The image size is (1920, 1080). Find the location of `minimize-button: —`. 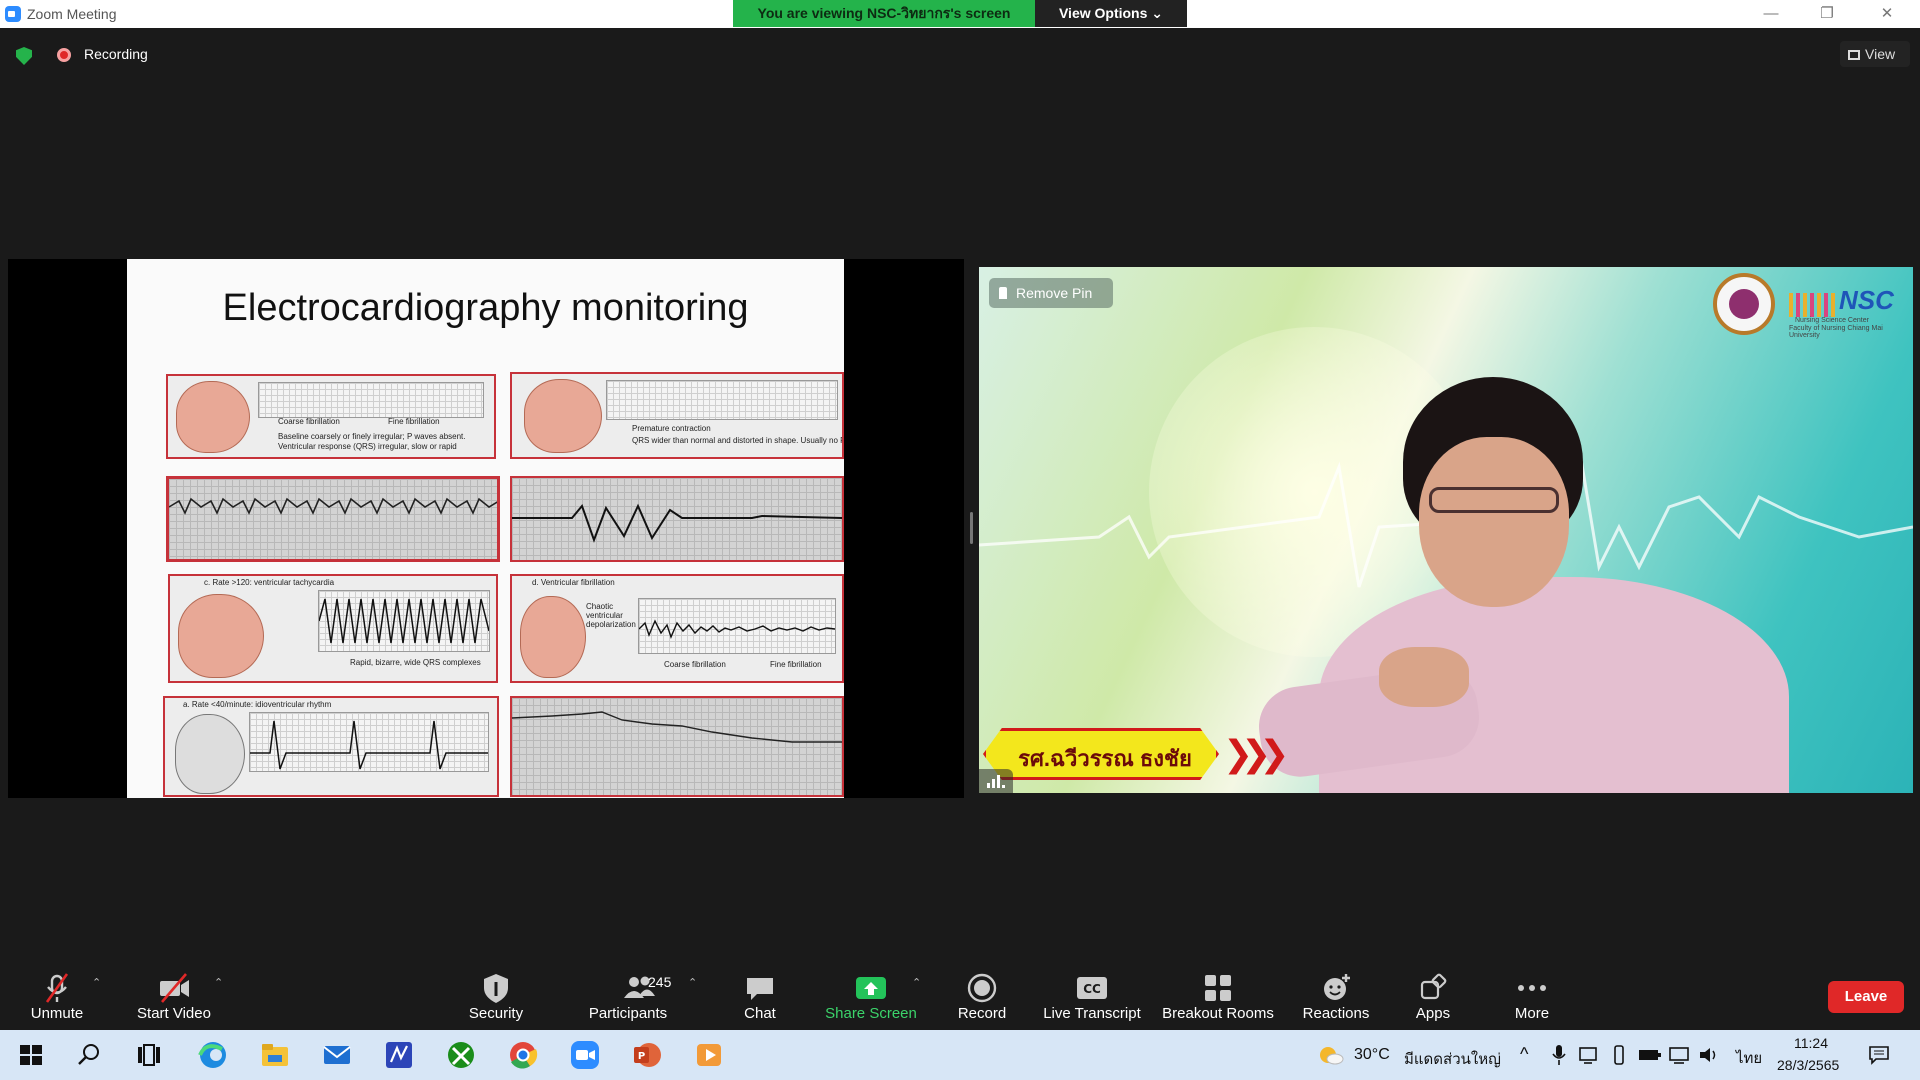

minimize-button: — is located at coordinates (1771, 14).